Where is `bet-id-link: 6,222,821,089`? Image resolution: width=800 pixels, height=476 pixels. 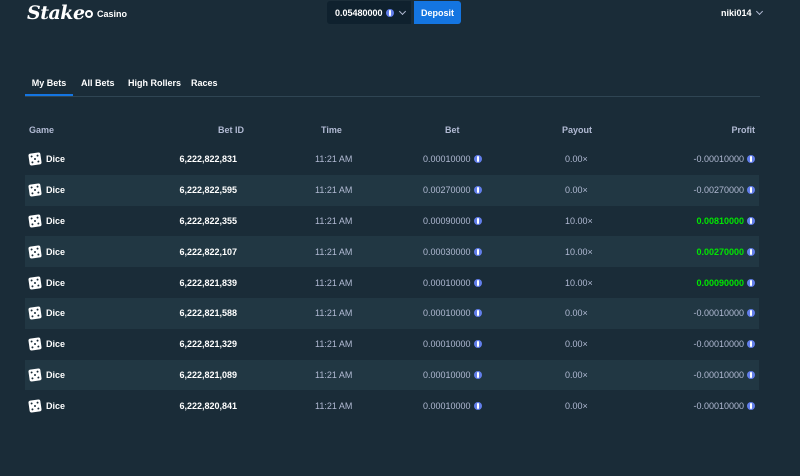 bet-id-link: 6,222,821,089 is located at coordinates (208, 375).